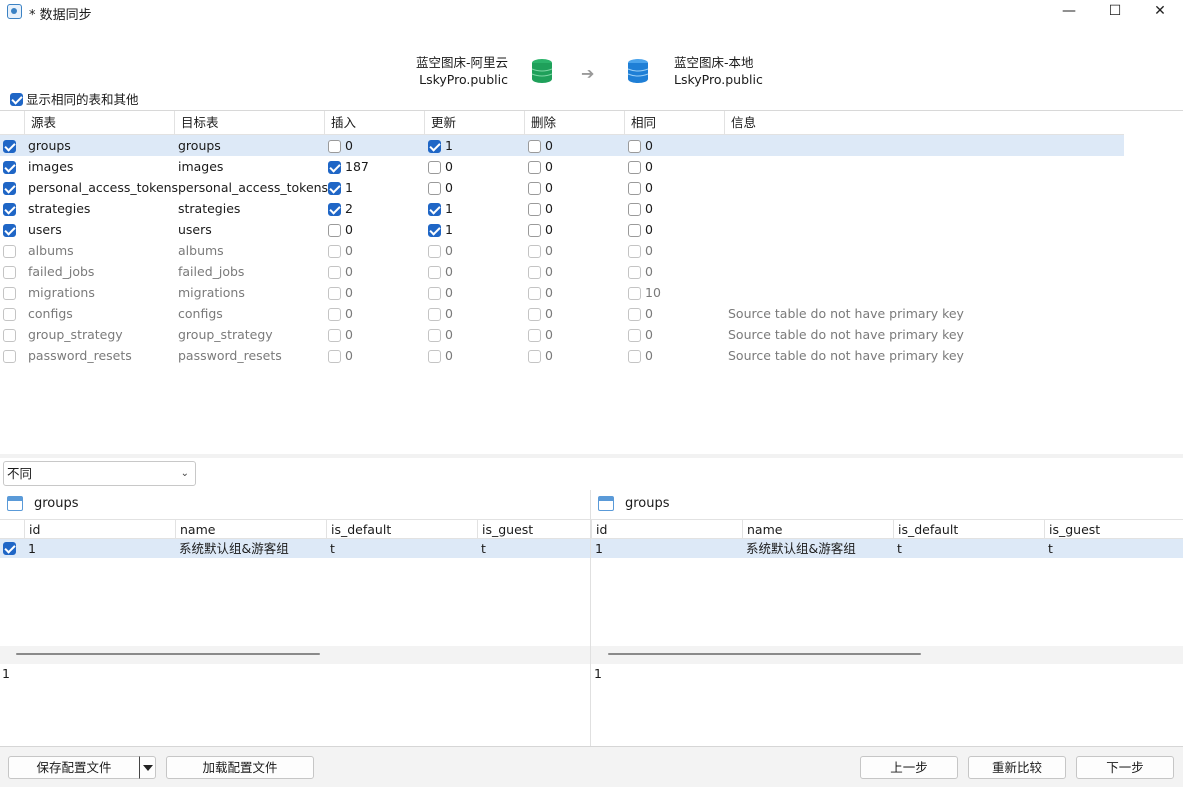 The height and width of the screenshot is (787, 1183). What do you see at coordinates (1069, 12) in the screenshot?
I see `minimize-button: —` at bounding box center [1069, 12].